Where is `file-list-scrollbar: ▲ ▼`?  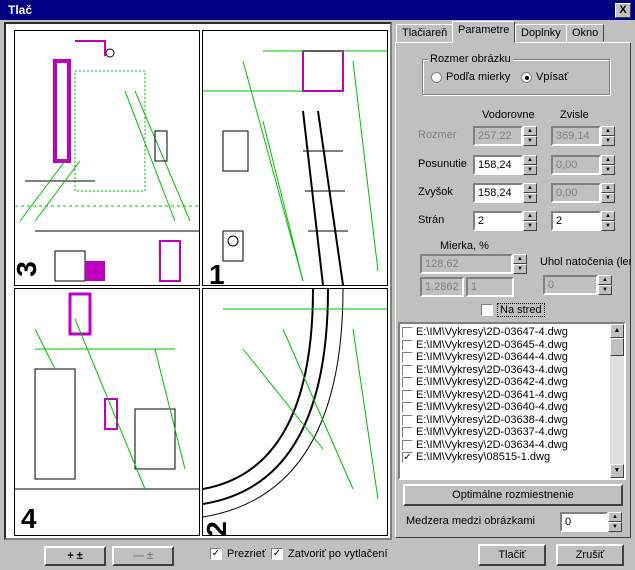 file-list-scrollbar: ▲ ▼ is located at coordinates (617, 401).